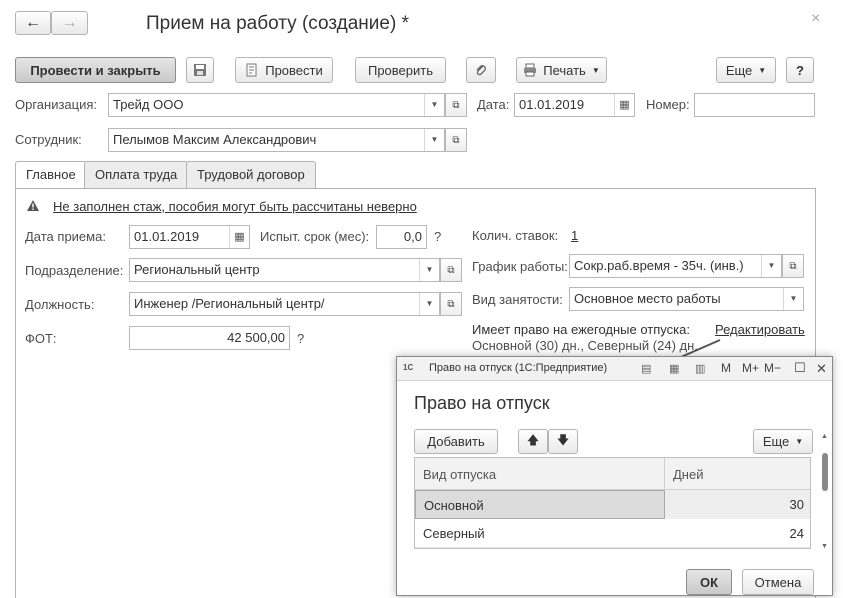 Image resolution: width=843 pixels, height=598 pixels. Describe the element at coordinates (408, 367) in the screenshot. I see `app-icon: 1С` at that location.